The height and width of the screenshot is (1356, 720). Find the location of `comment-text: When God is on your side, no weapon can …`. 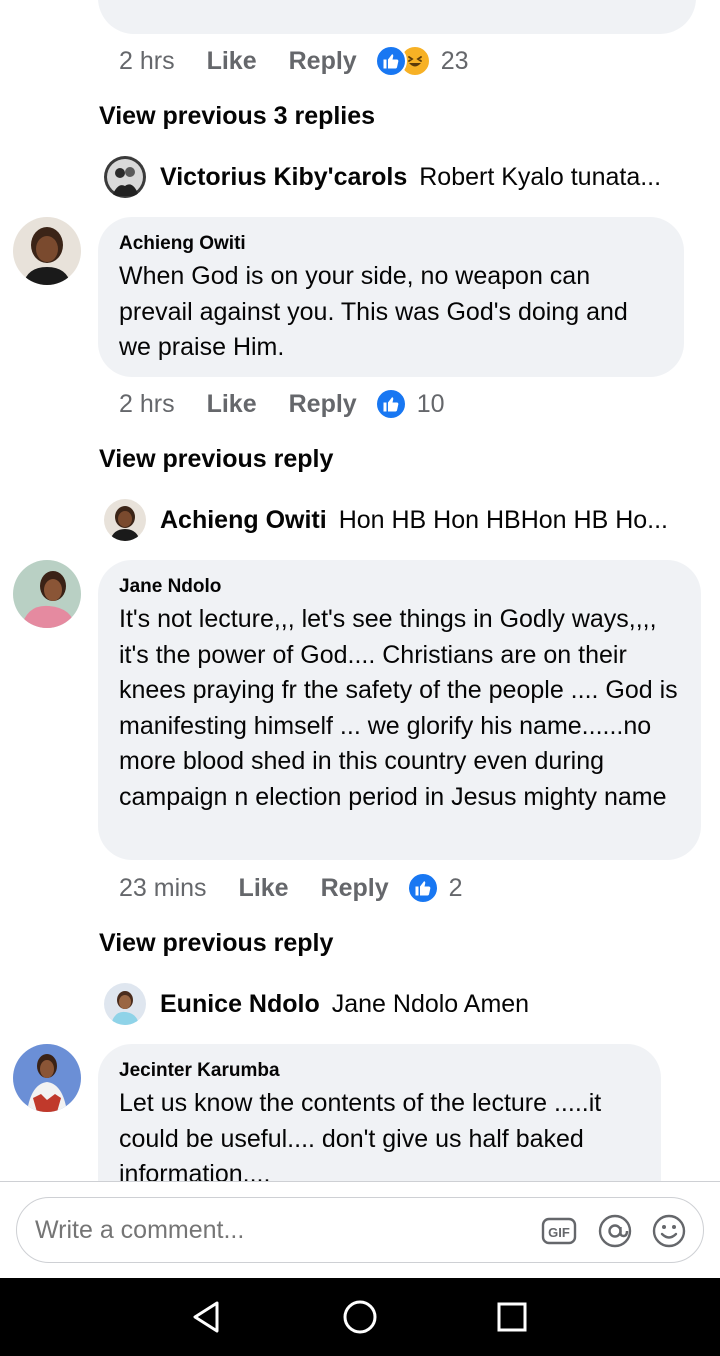

comment-text: When God is on your side, no weapon can … is located at coordinates (373, 311).